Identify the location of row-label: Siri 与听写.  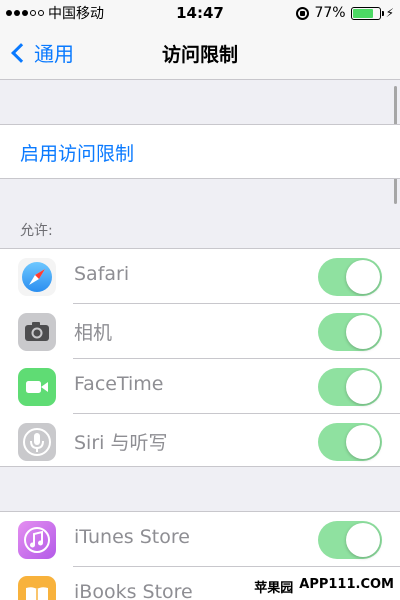
(121, 443).